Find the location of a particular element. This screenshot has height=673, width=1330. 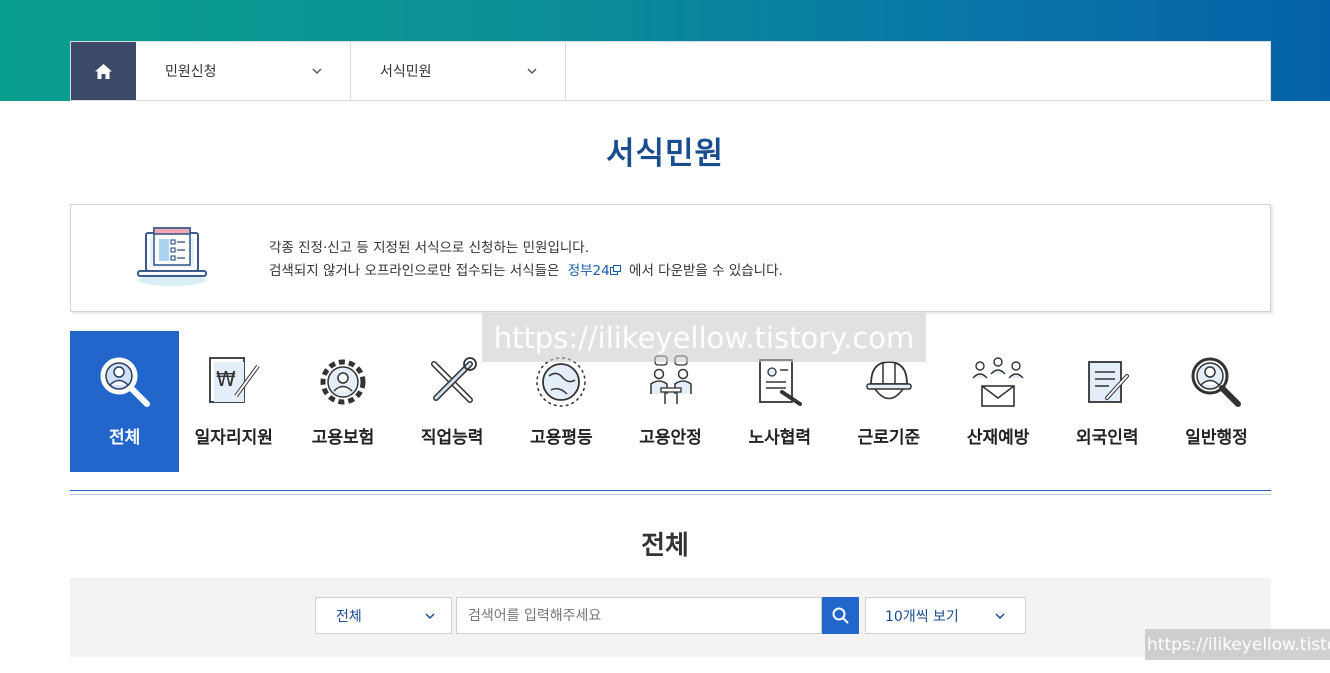

search-icon is located at coordinates (840, 615).